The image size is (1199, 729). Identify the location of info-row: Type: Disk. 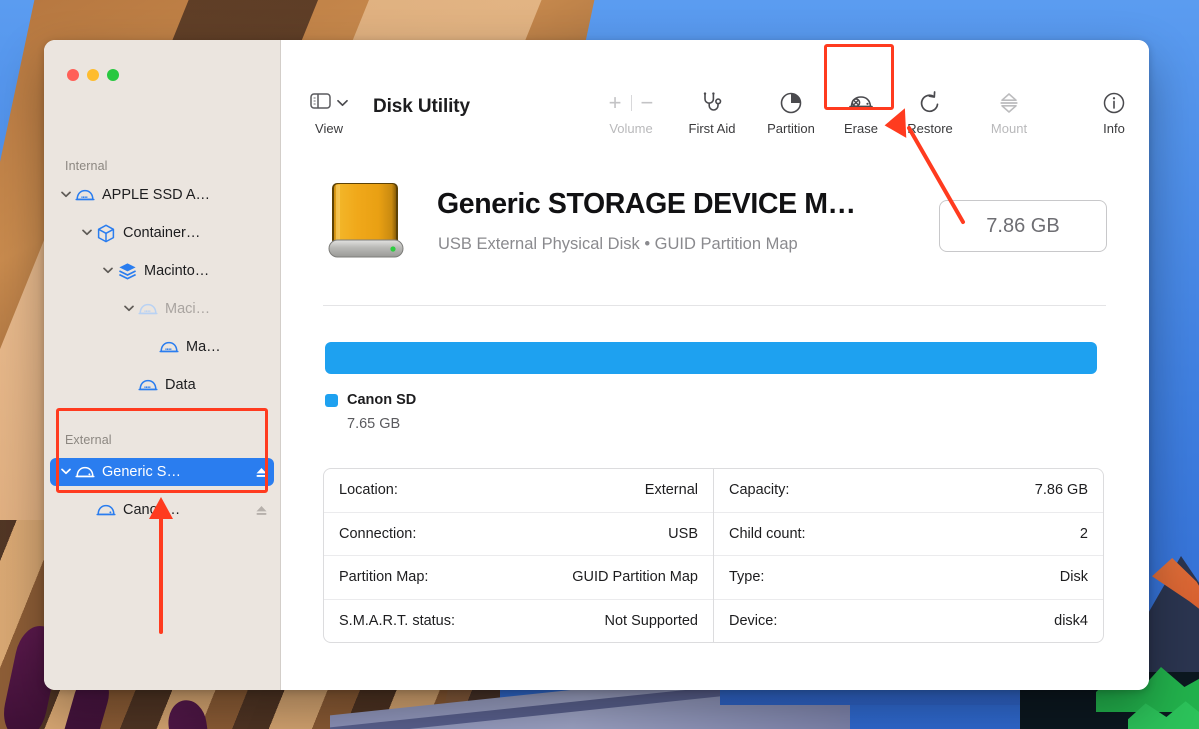
(908, 578).